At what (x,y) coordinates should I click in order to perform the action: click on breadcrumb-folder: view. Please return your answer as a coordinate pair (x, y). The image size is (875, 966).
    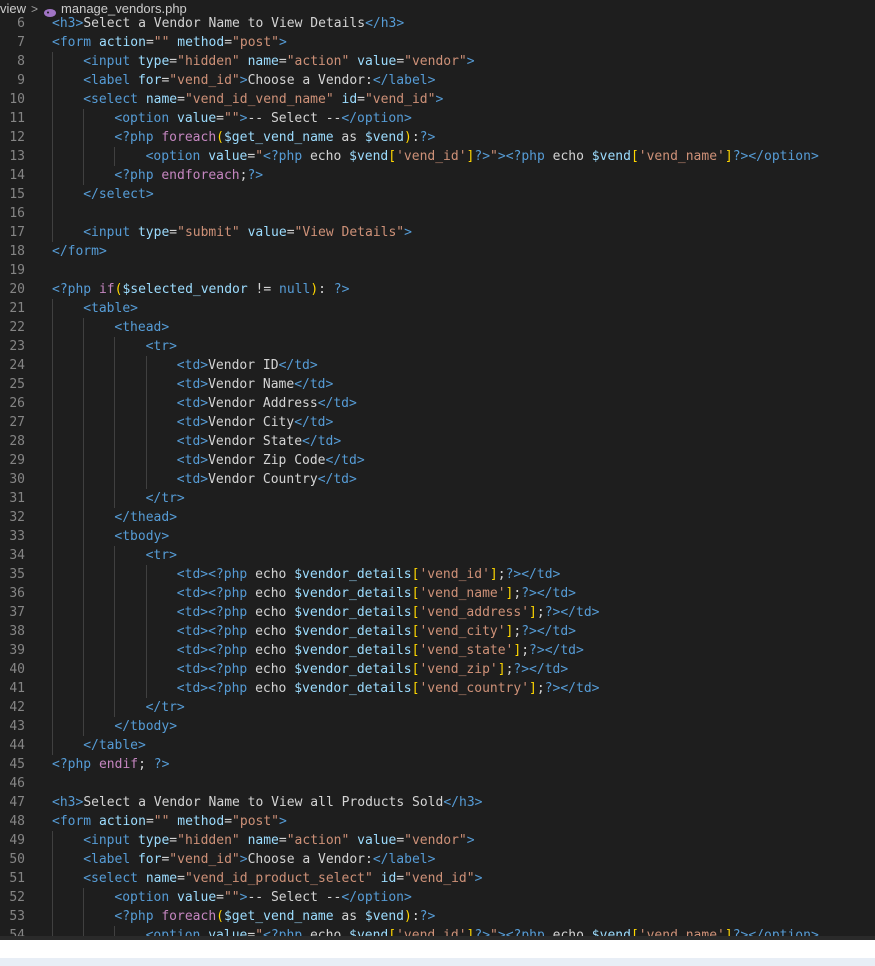
    Looking at the image, I should click on (13, 8).